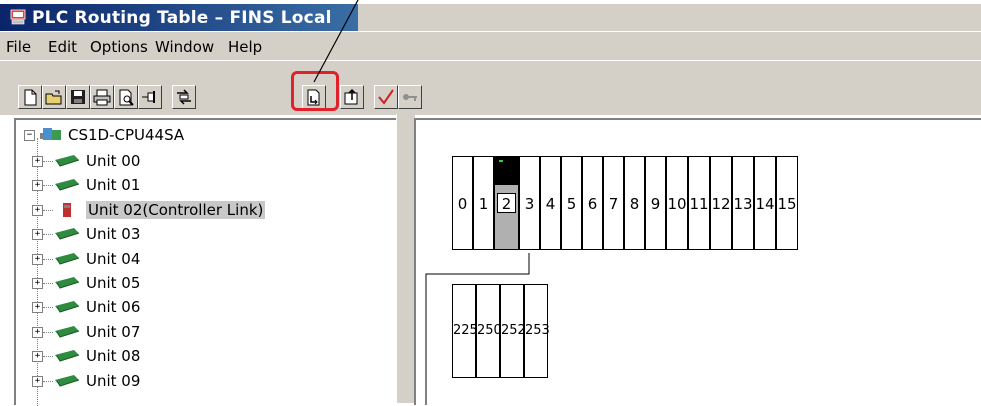  I want to click on network-node-number: 250, so click(489, 330).